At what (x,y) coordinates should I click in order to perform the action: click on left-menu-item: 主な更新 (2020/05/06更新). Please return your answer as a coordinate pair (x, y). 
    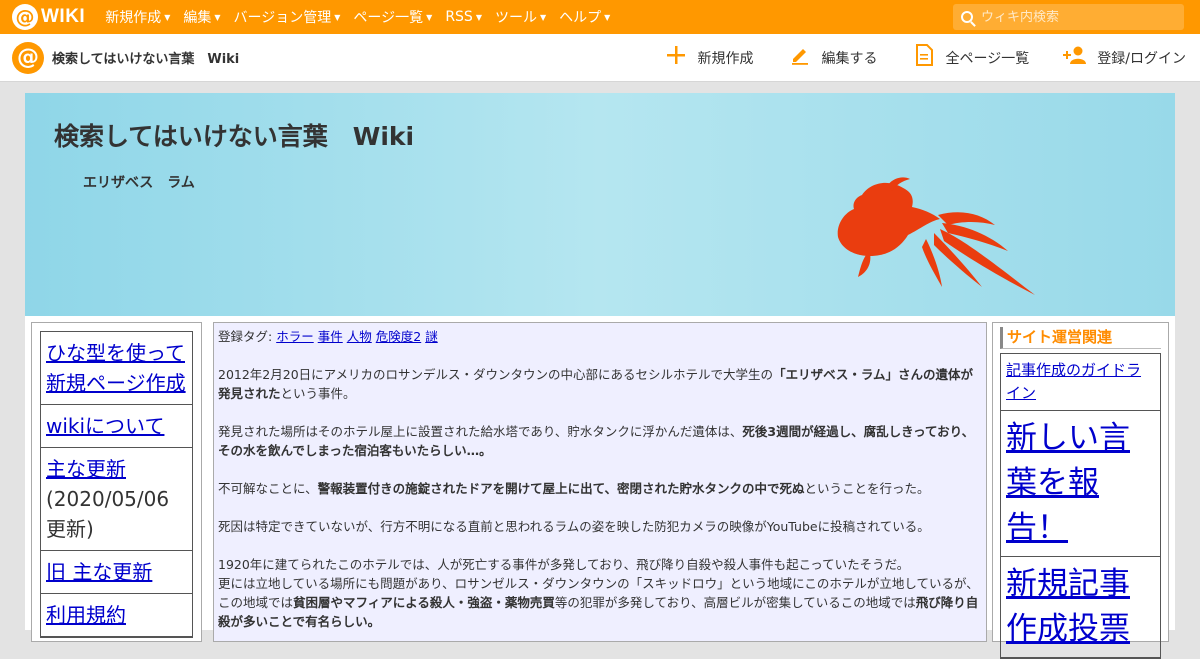
    Looking at the image, I should click on (116, 499).